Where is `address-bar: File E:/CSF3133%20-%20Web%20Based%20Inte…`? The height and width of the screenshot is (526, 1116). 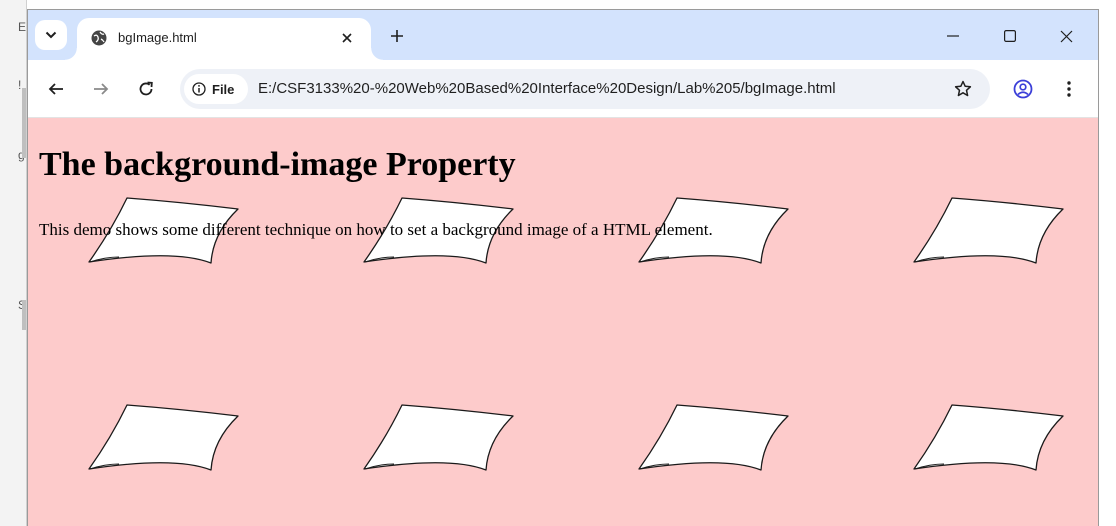 address-bar: File E:/CSF3133%20-%20Web%20Based%20Inte… is located at coordinates (585, 89).